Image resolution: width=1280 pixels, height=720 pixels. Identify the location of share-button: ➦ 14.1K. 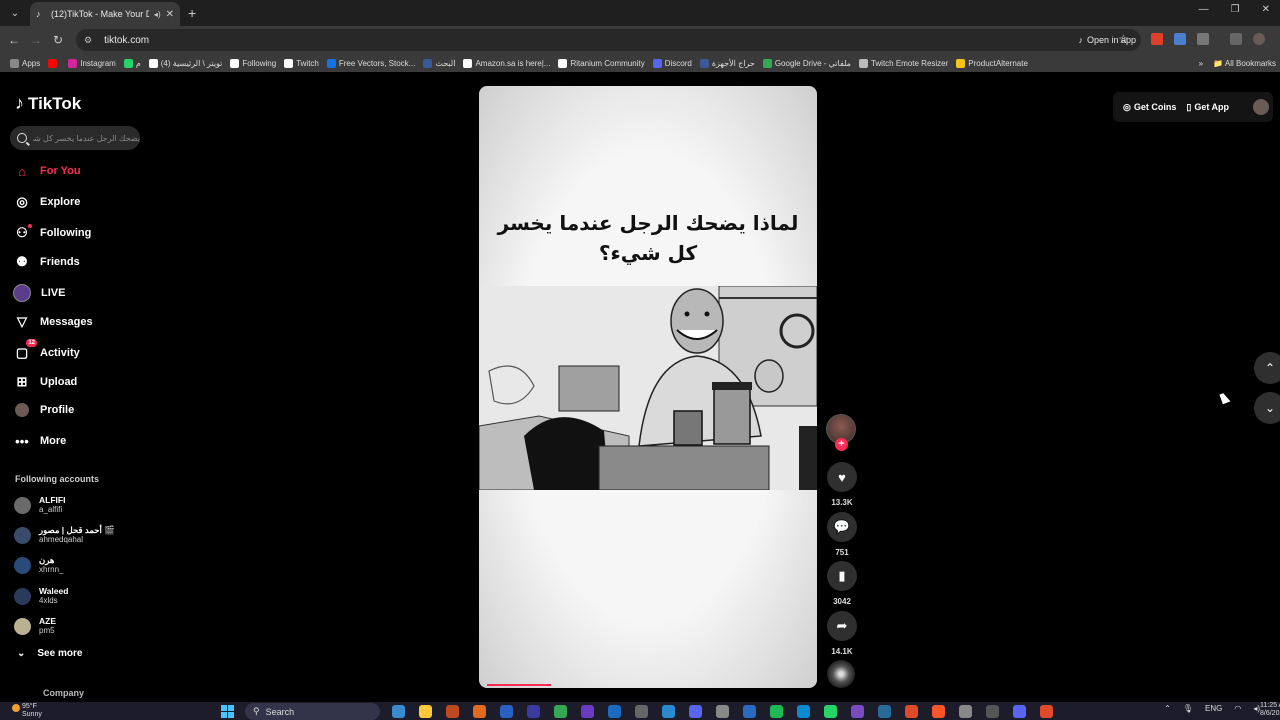
(842, 633).